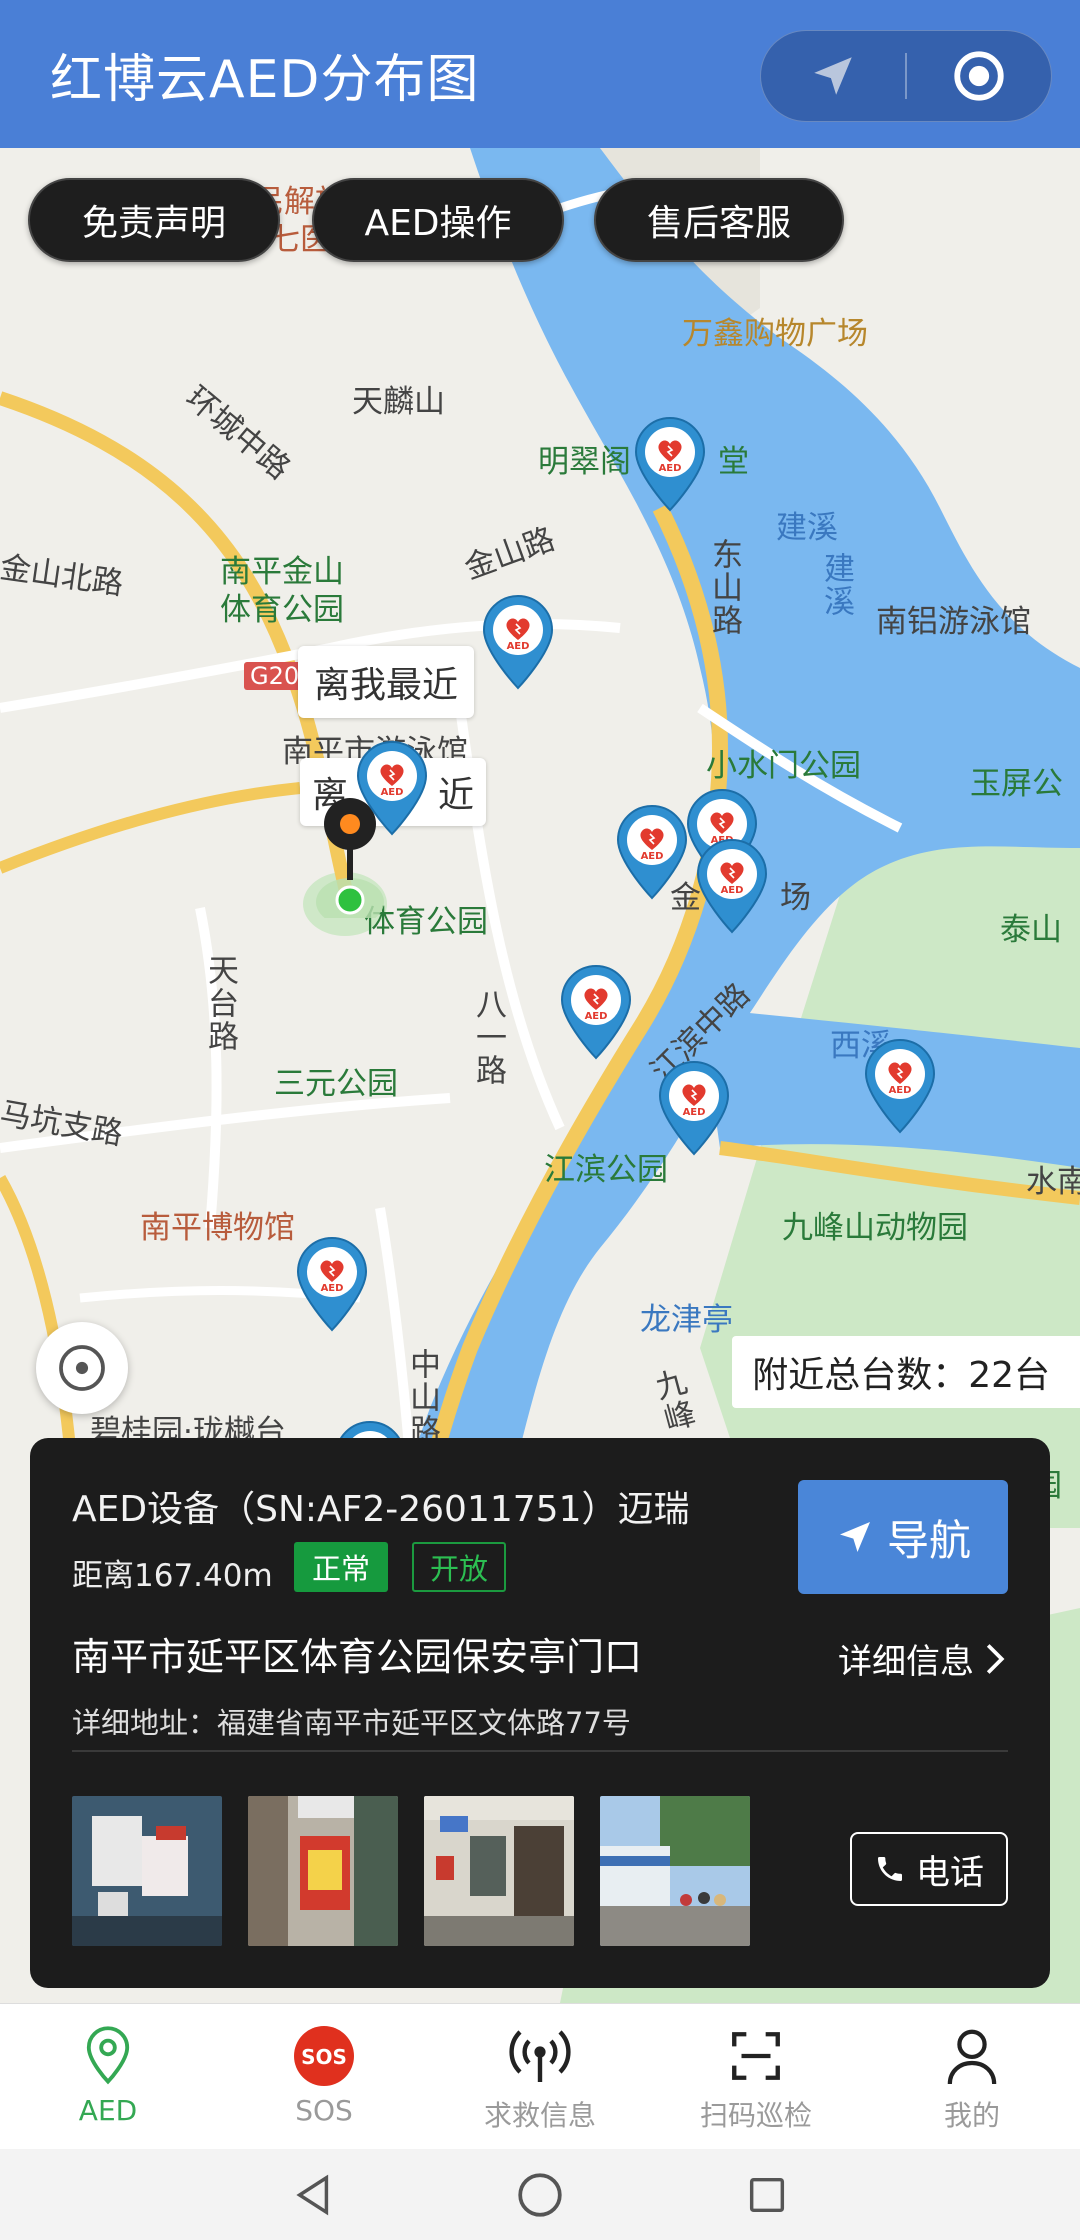  I want to click on navigate-label: 导航, so click(928, 1540).